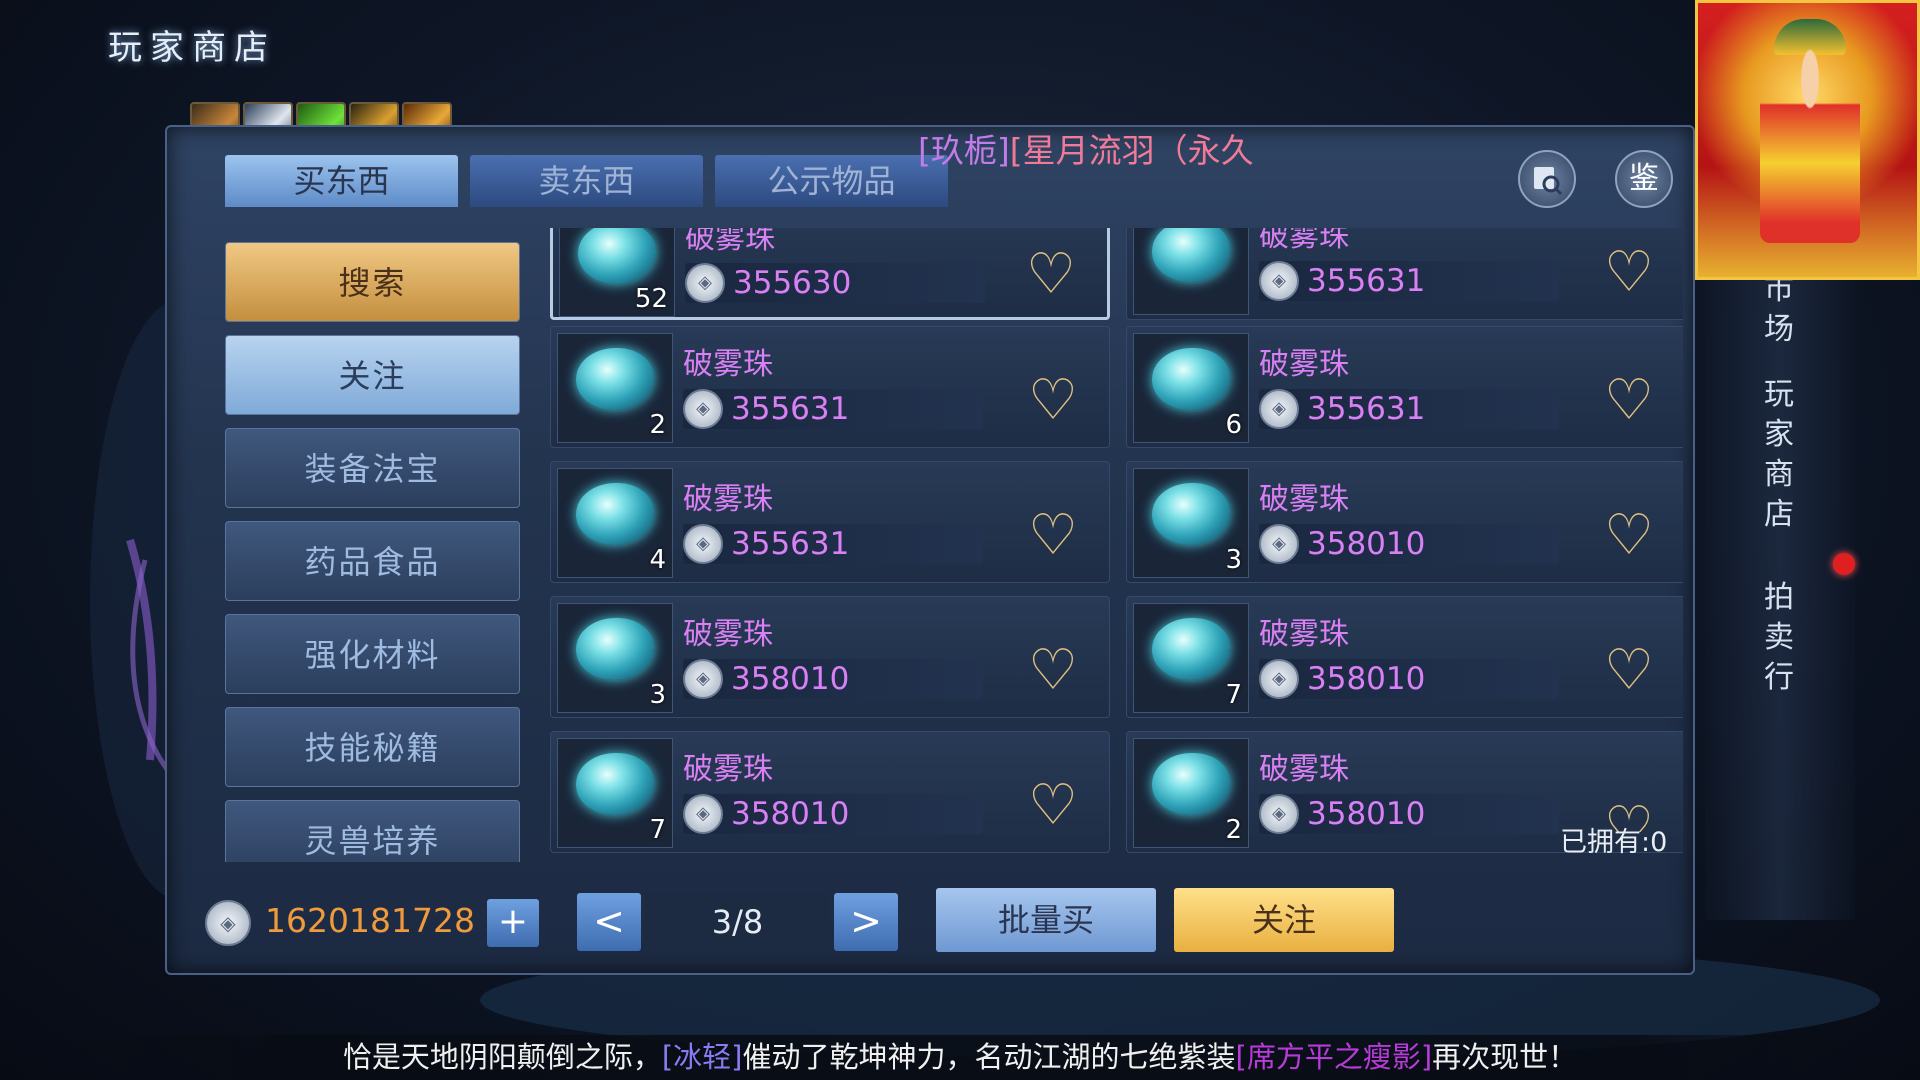 The width and height of the screenshot is (1920, 1080). I want to click on listing-card: 52 破雾珠 ◈ 355630 ♡, so click(830, 274).